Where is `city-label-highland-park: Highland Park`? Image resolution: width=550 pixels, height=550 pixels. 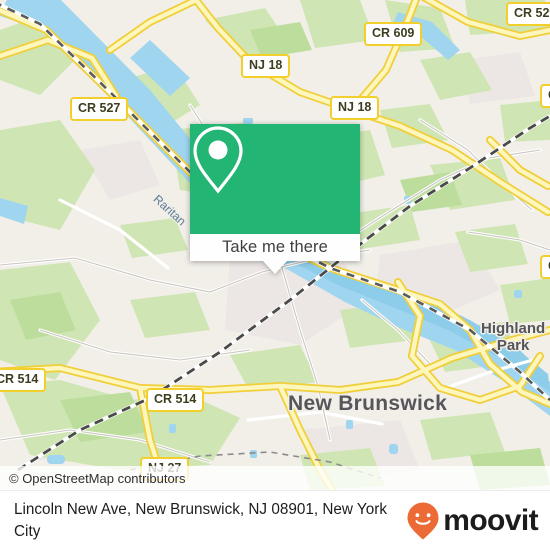 city-label-highland-park: Highland Park is located at coordinates (513, 337).